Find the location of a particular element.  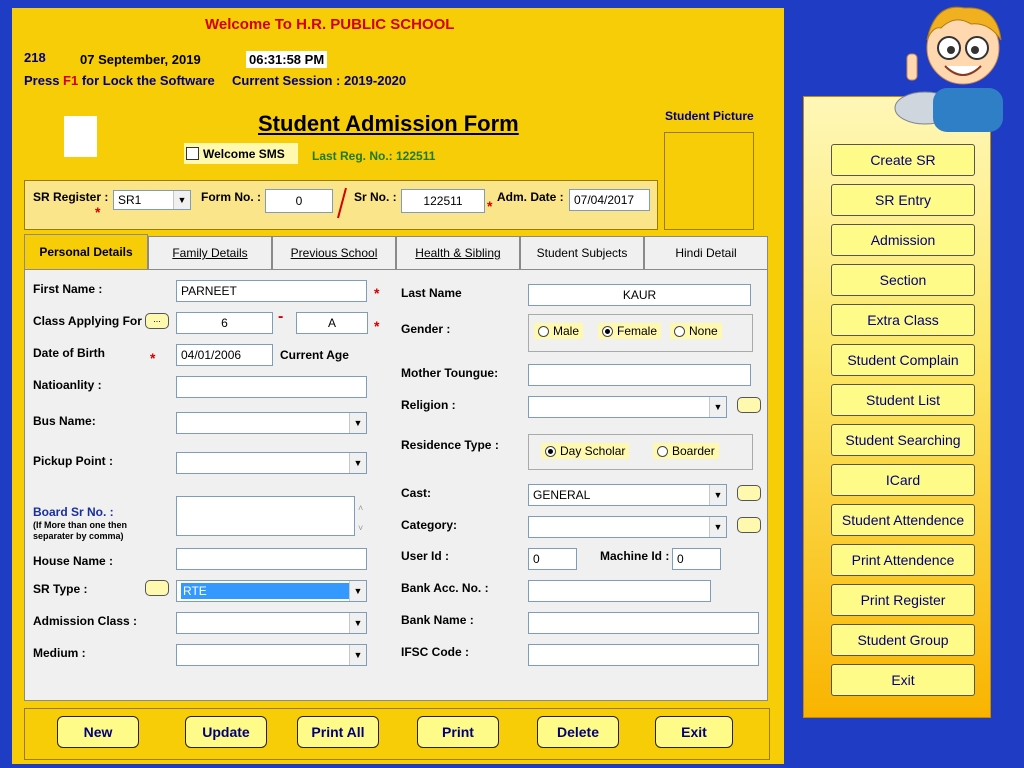

medium-label: Medium : is located at coordinates (59, 653).